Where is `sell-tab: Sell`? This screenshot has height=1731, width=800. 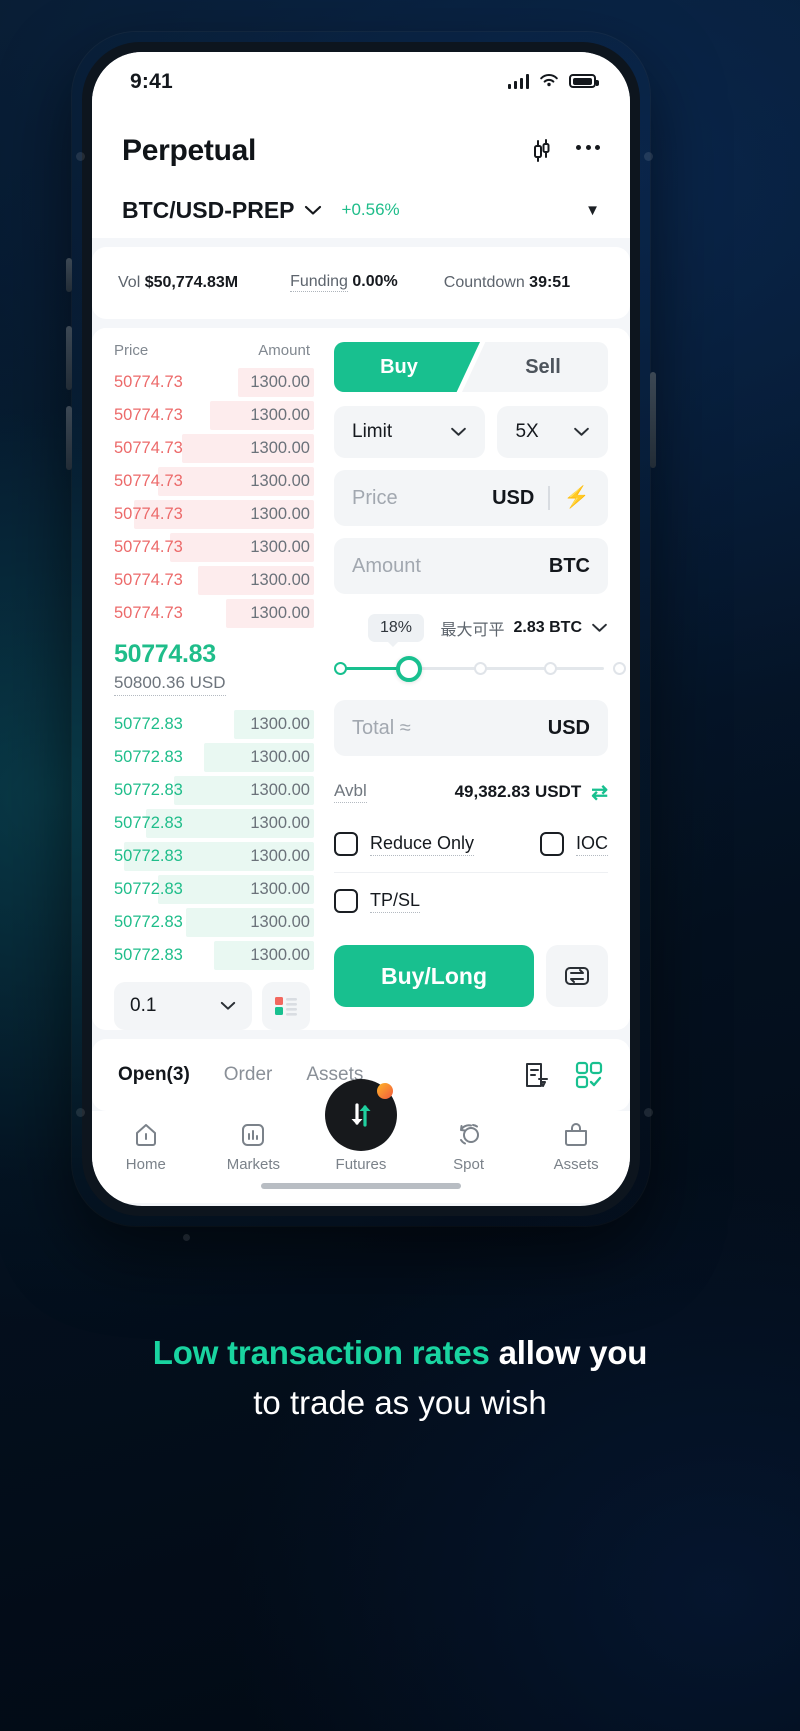 sell-tab: Sell is located at coordinates (535, 367).